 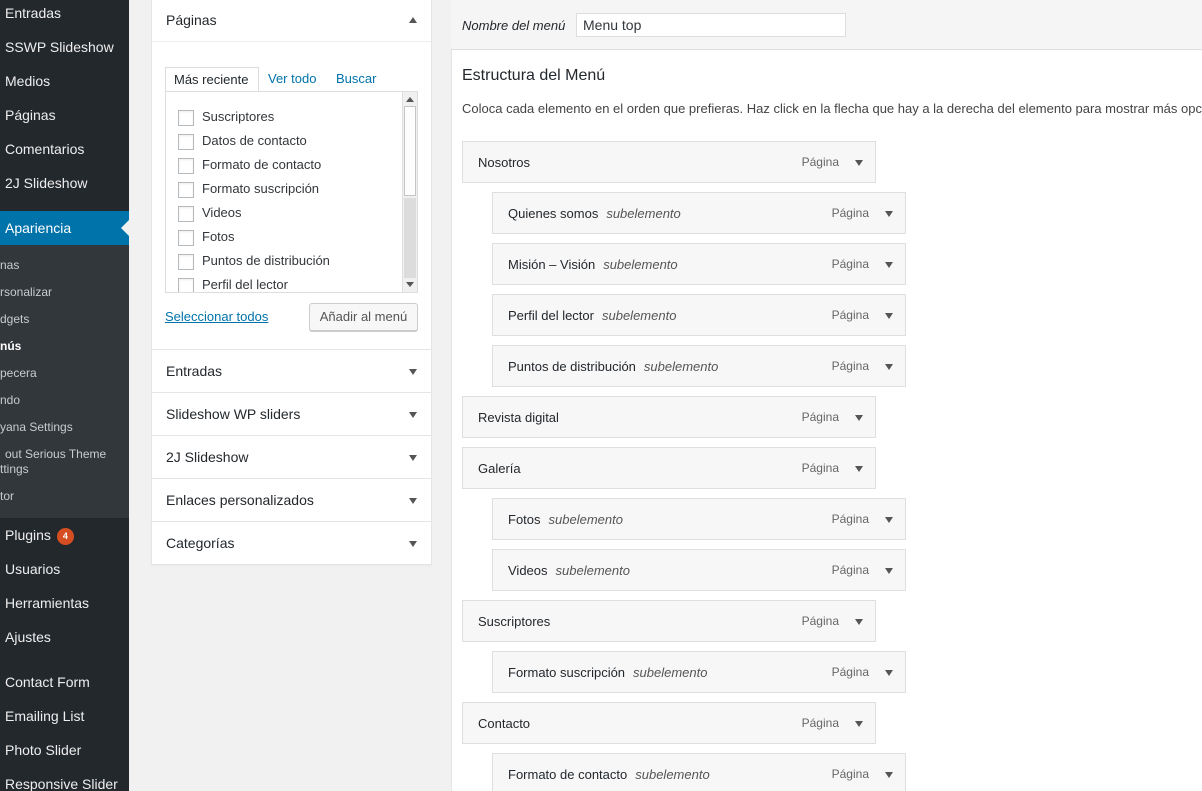 I want to click on tab-buscar: Buscar, so click(x=356, y=79).